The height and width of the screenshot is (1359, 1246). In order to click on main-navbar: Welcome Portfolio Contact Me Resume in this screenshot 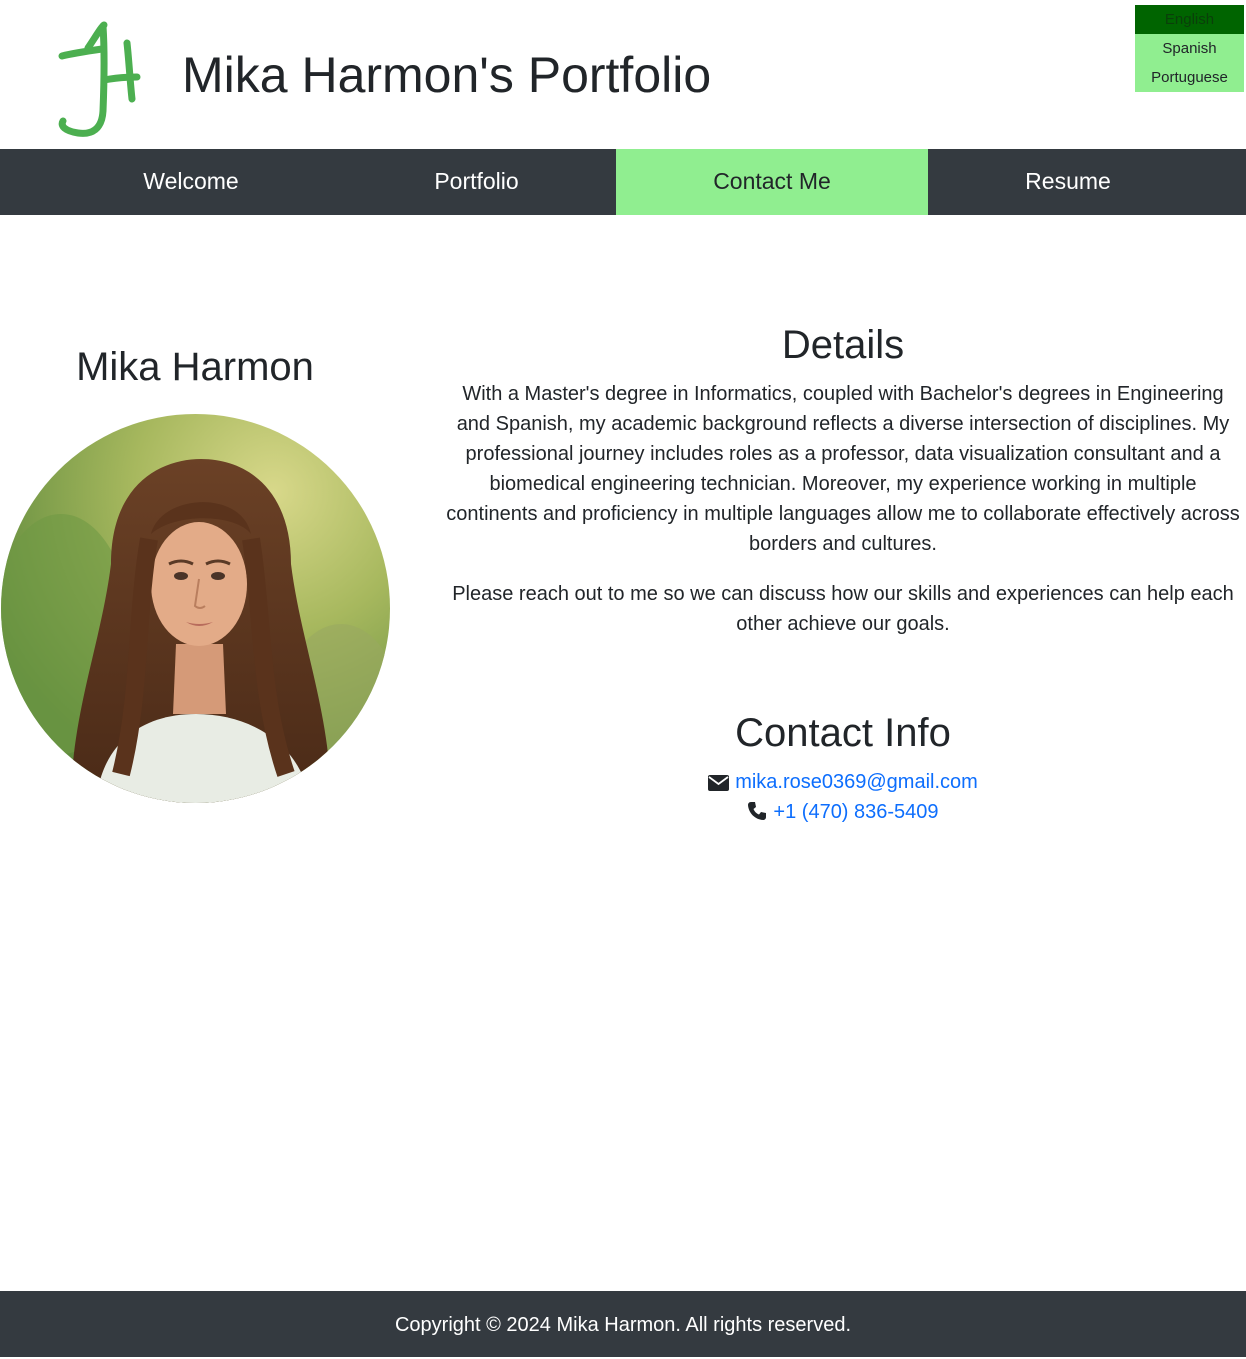, I will do `click(623, 182)`.